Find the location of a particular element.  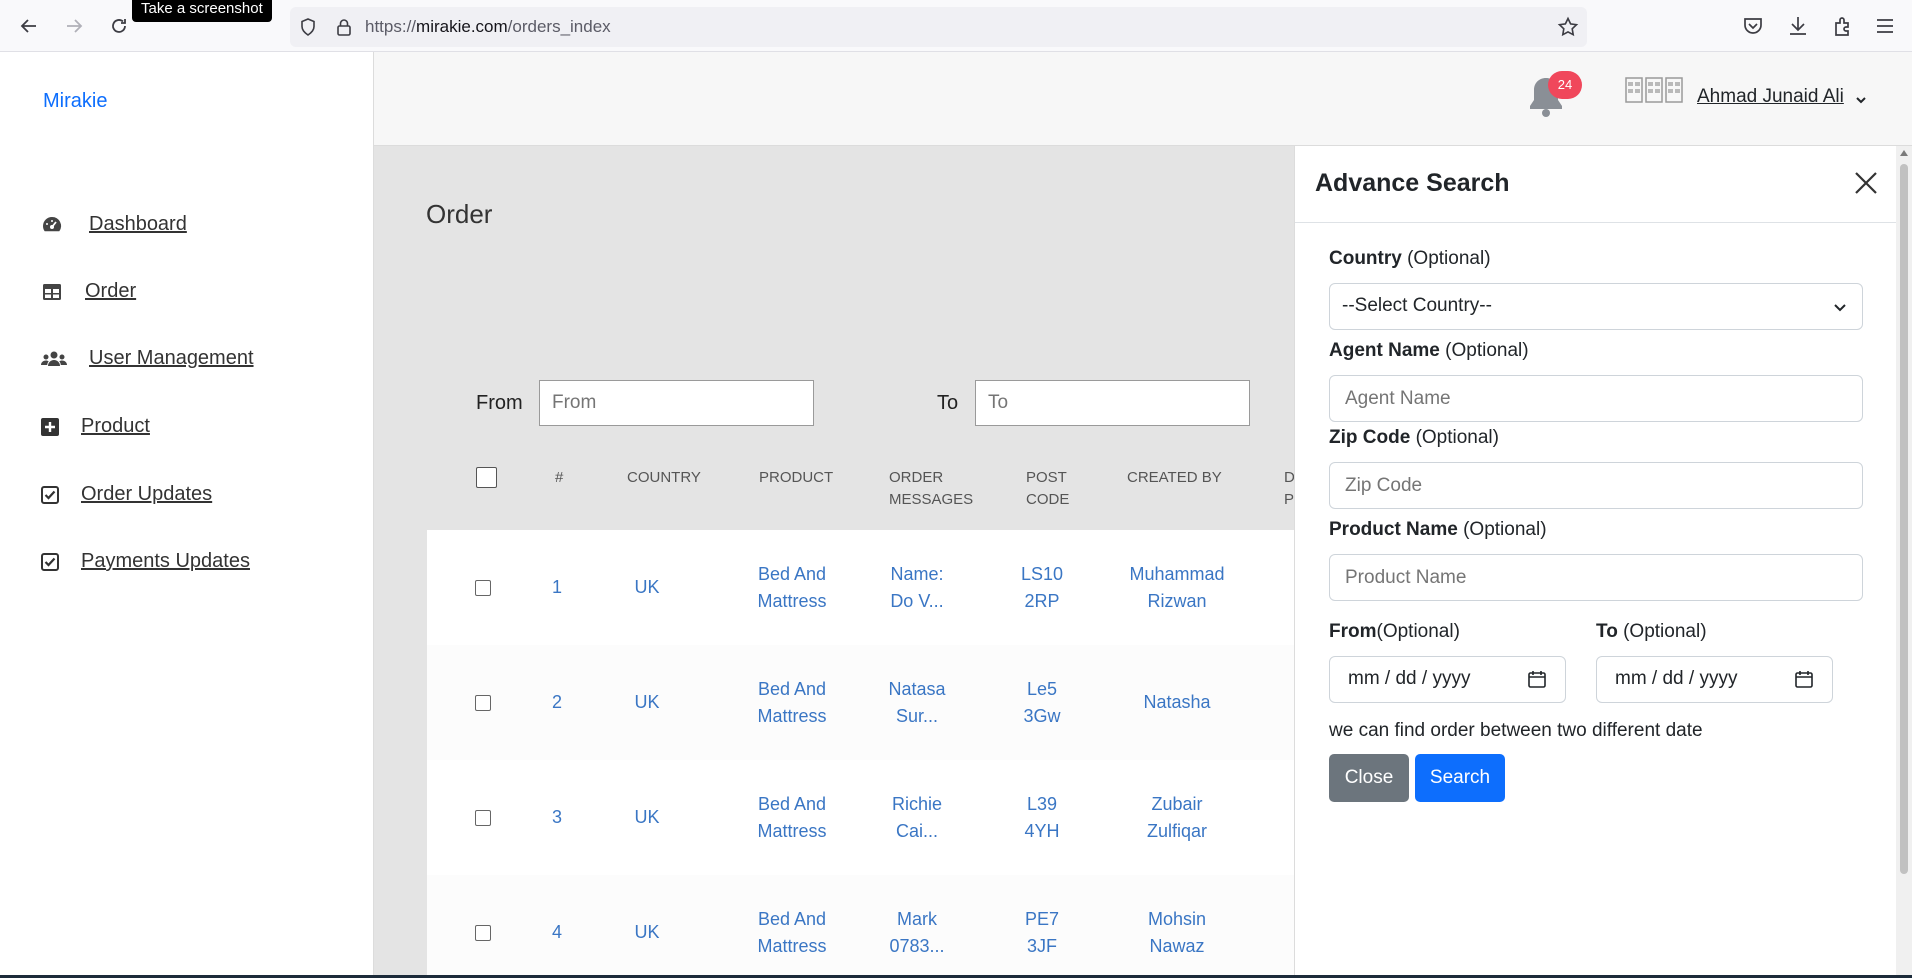

user-menu-name: Ahmad Junaid Ali is located at coordinates (1770, 97).